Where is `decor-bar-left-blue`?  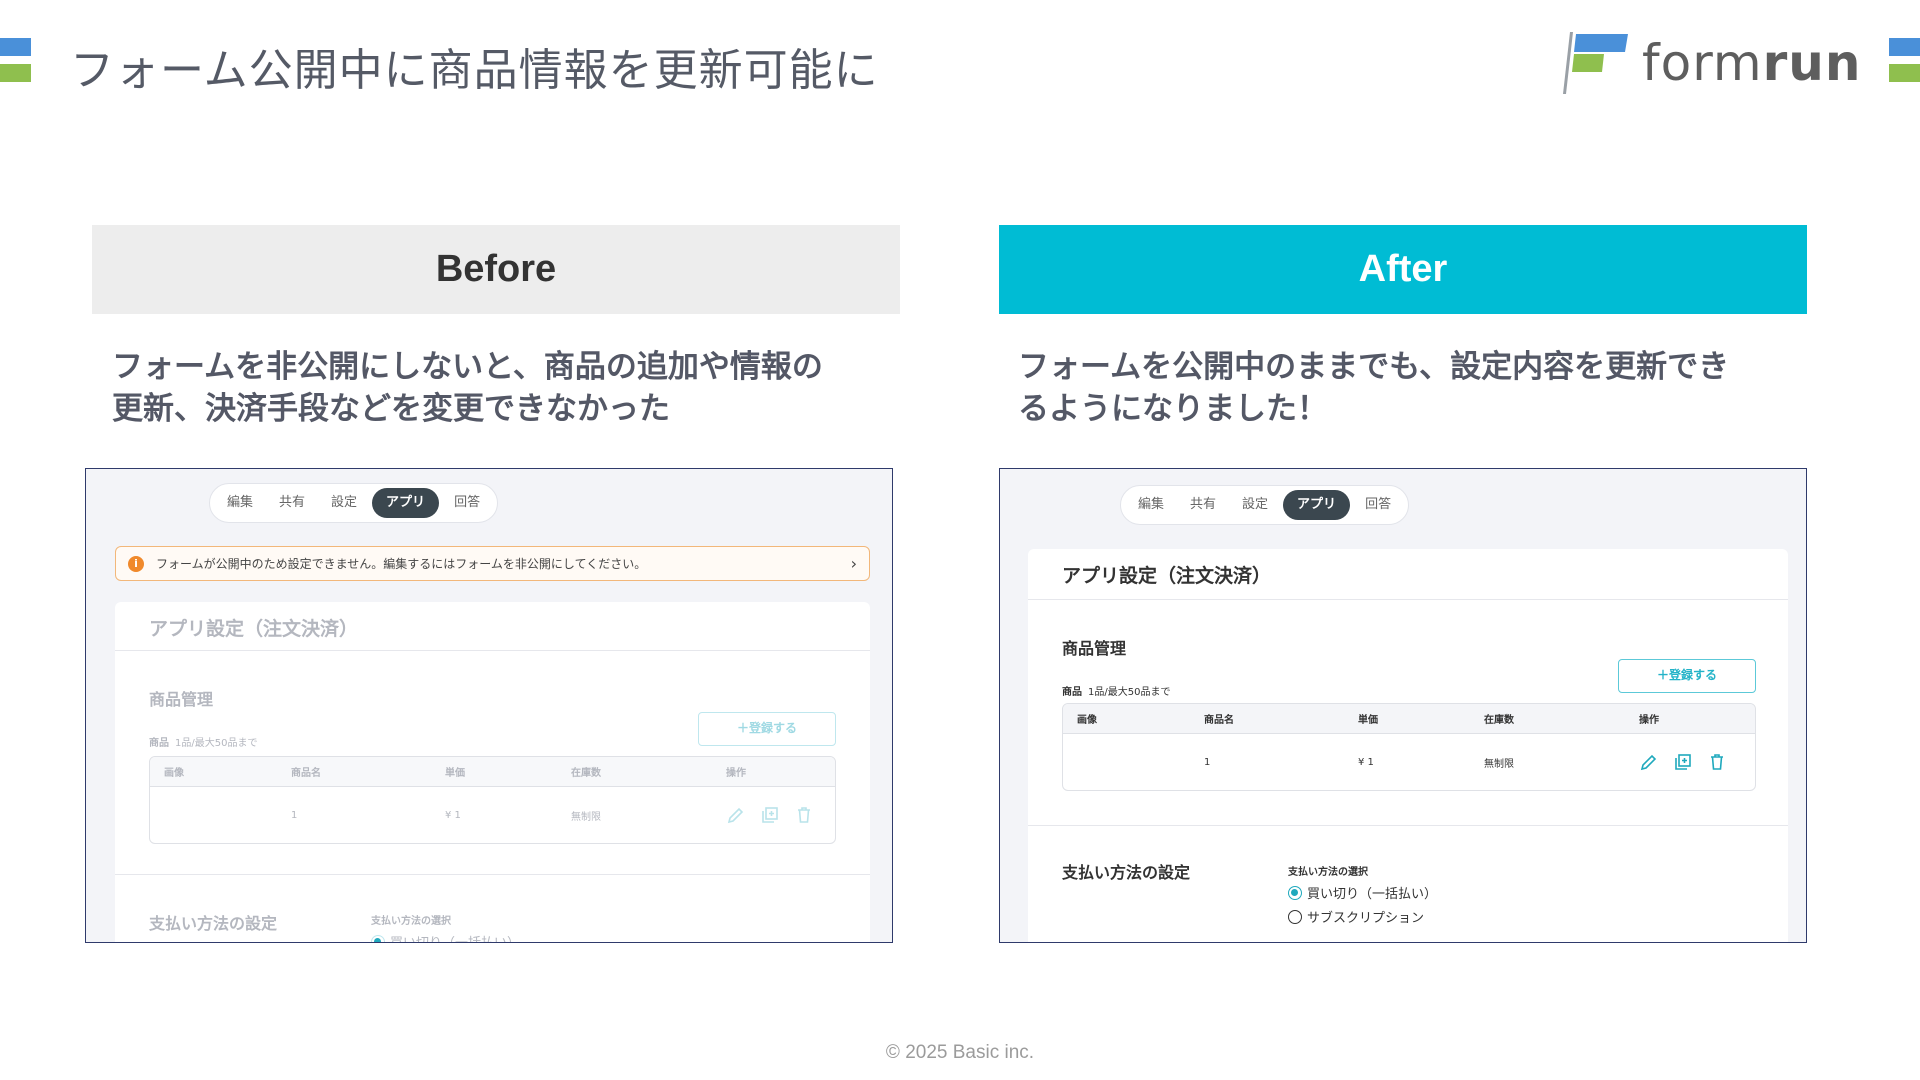
decor-bar-left-blue is located at coordinates (15, 47).